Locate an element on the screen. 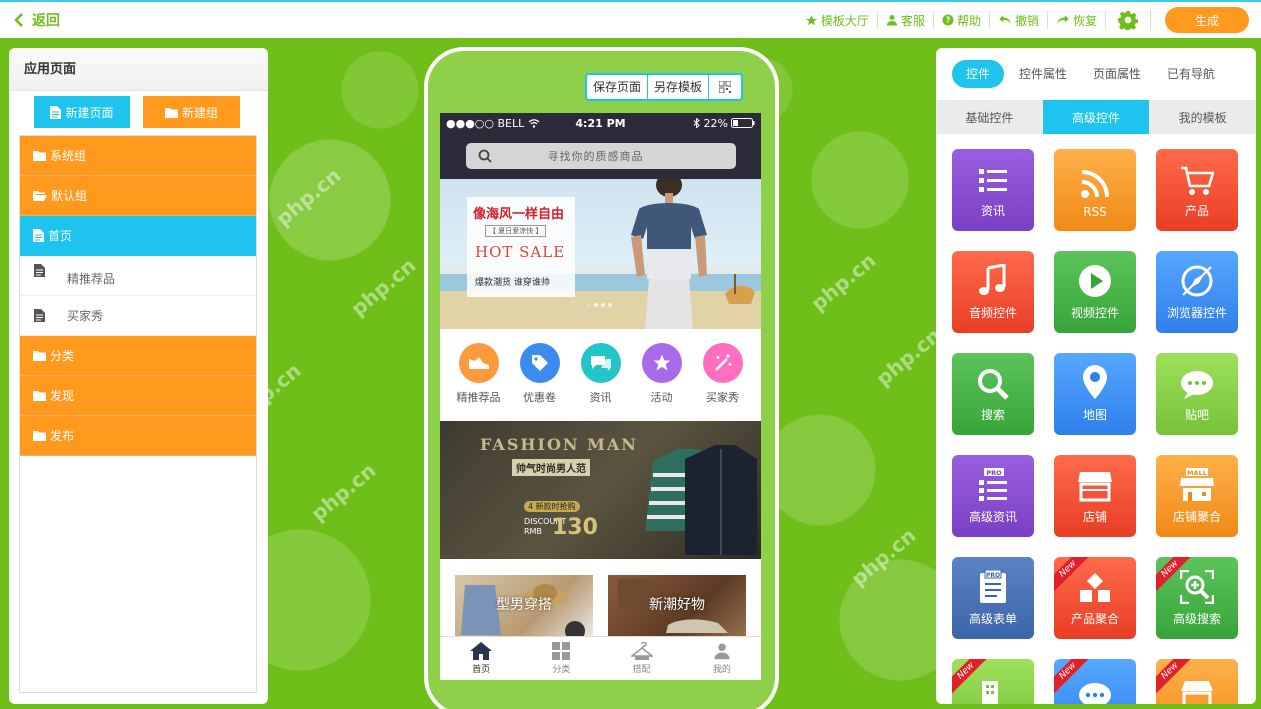 This screenshot has width=1261, height=709. qrcode-icon is located at coordinates (725, 87).